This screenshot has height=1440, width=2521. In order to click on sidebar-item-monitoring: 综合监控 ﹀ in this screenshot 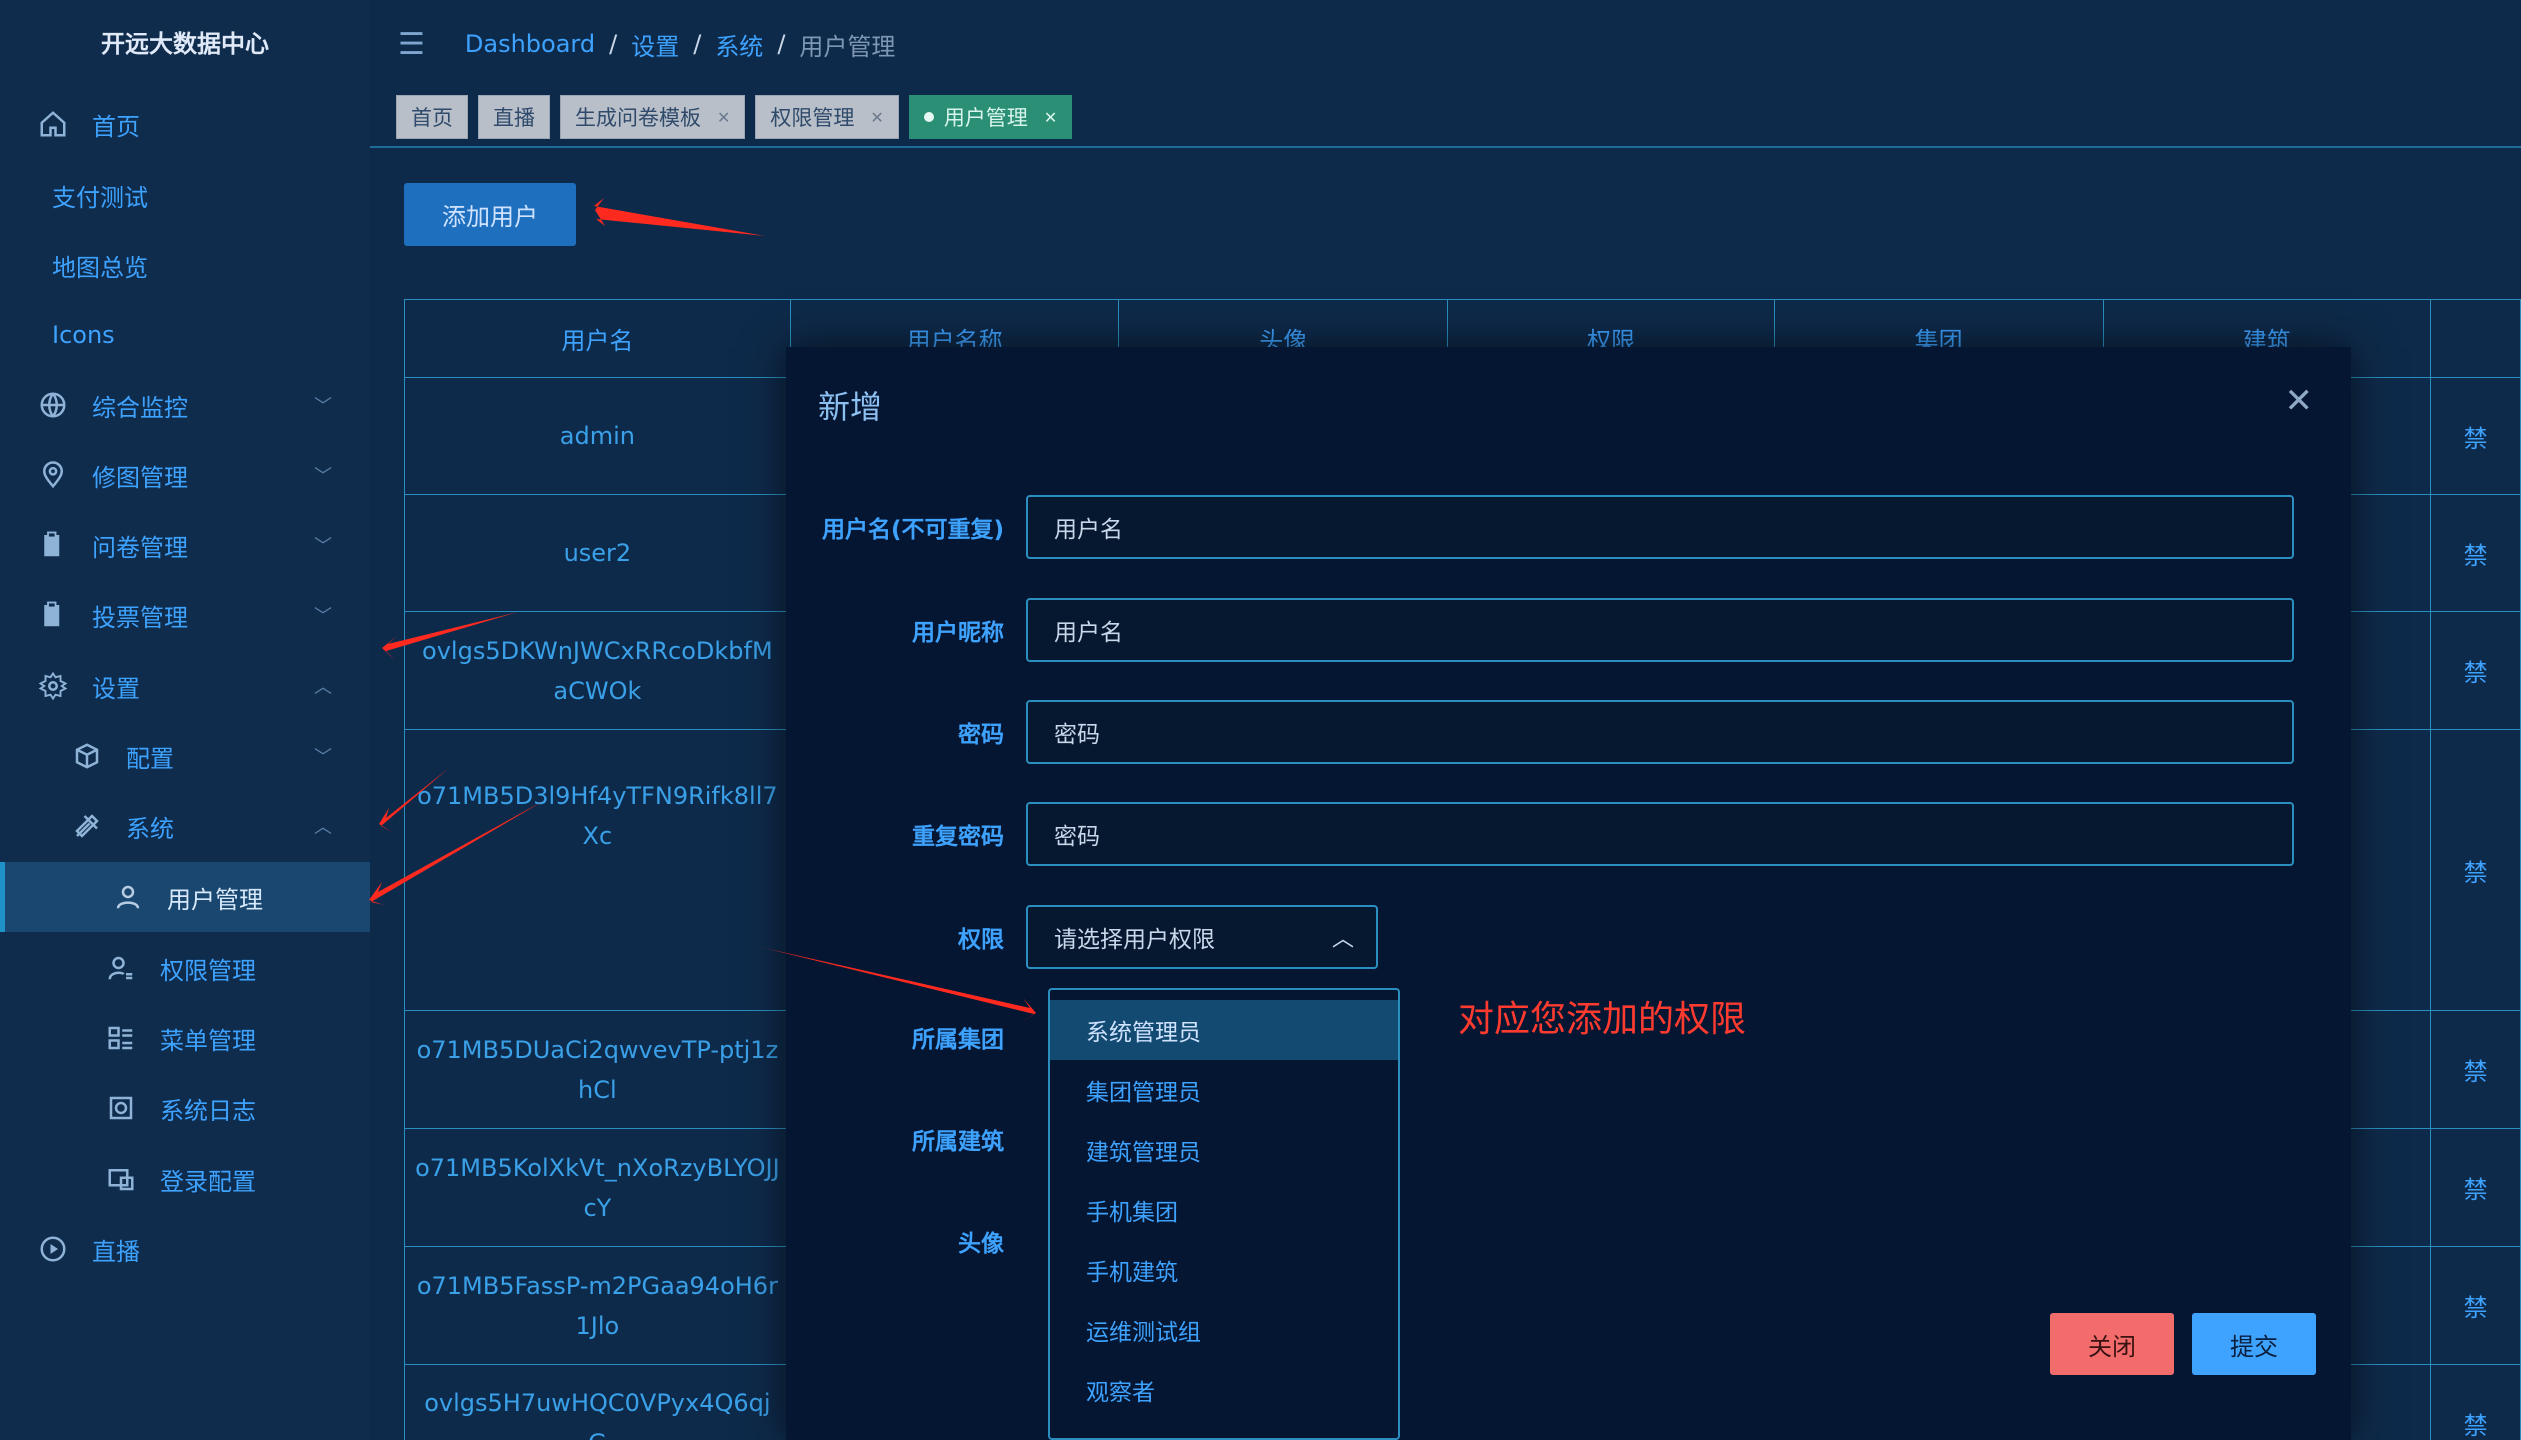, I will do `click(185, 405)`.